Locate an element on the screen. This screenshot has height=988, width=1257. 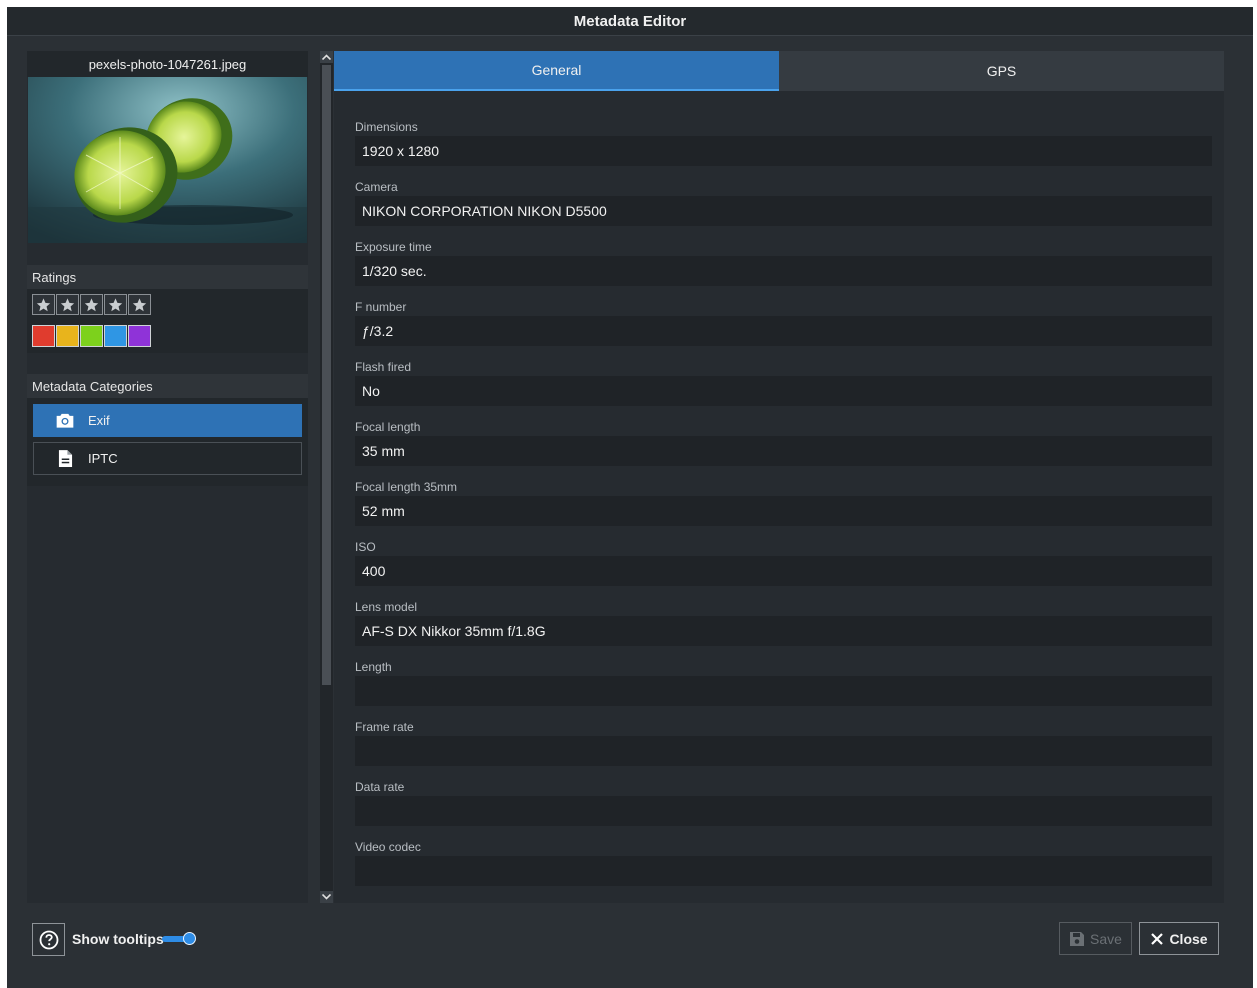
field-label: Dimensions is located at coordinates (386, 127).